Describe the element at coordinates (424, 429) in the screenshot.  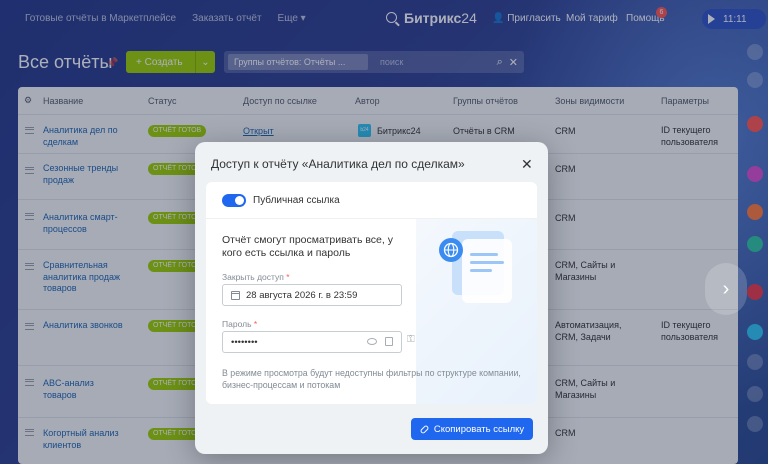
I see `link-icon` at that location.